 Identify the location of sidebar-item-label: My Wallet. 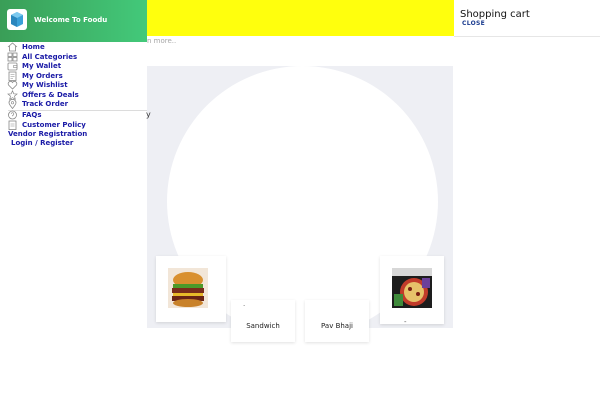
(42, 66).